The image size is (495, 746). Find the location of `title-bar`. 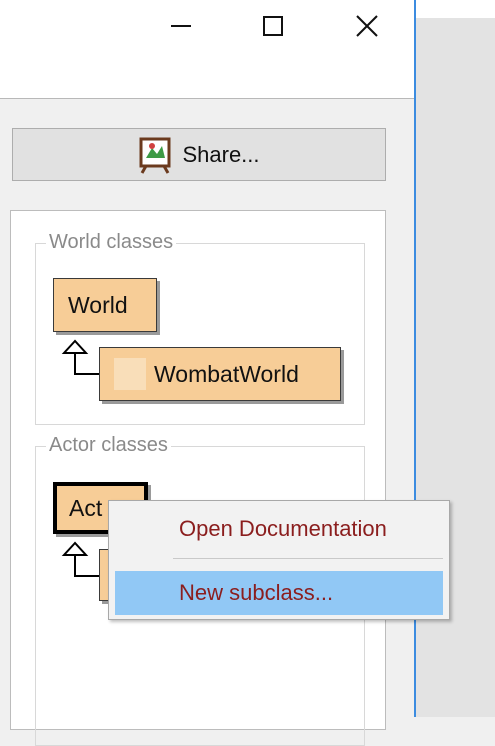

title-bar is located at coordinates (207, 49).